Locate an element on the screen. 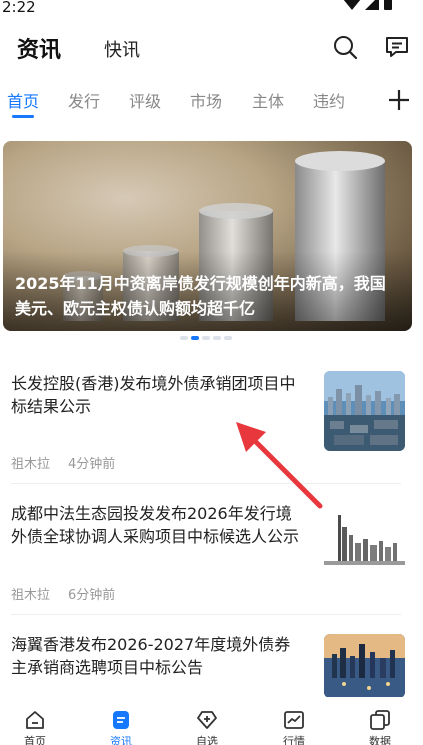 Image resolution: width=423 pixels, height=745 pixels. nav-watchlist-label: 自选 is located at coordinates (207, 740).